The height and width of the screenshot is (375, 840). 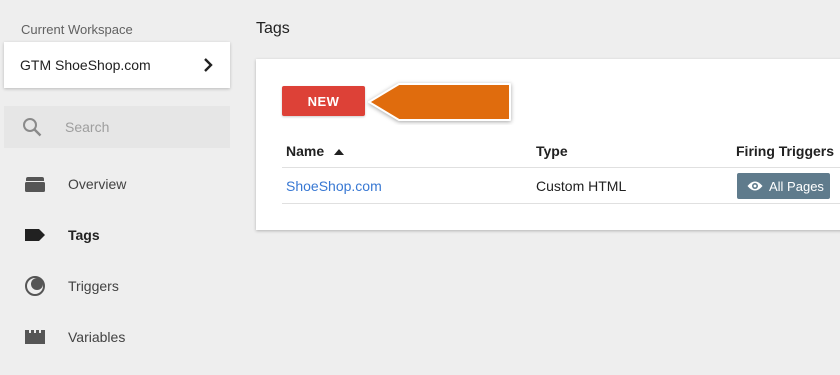 I want to click on row-divider, so click(x=561, y=203).